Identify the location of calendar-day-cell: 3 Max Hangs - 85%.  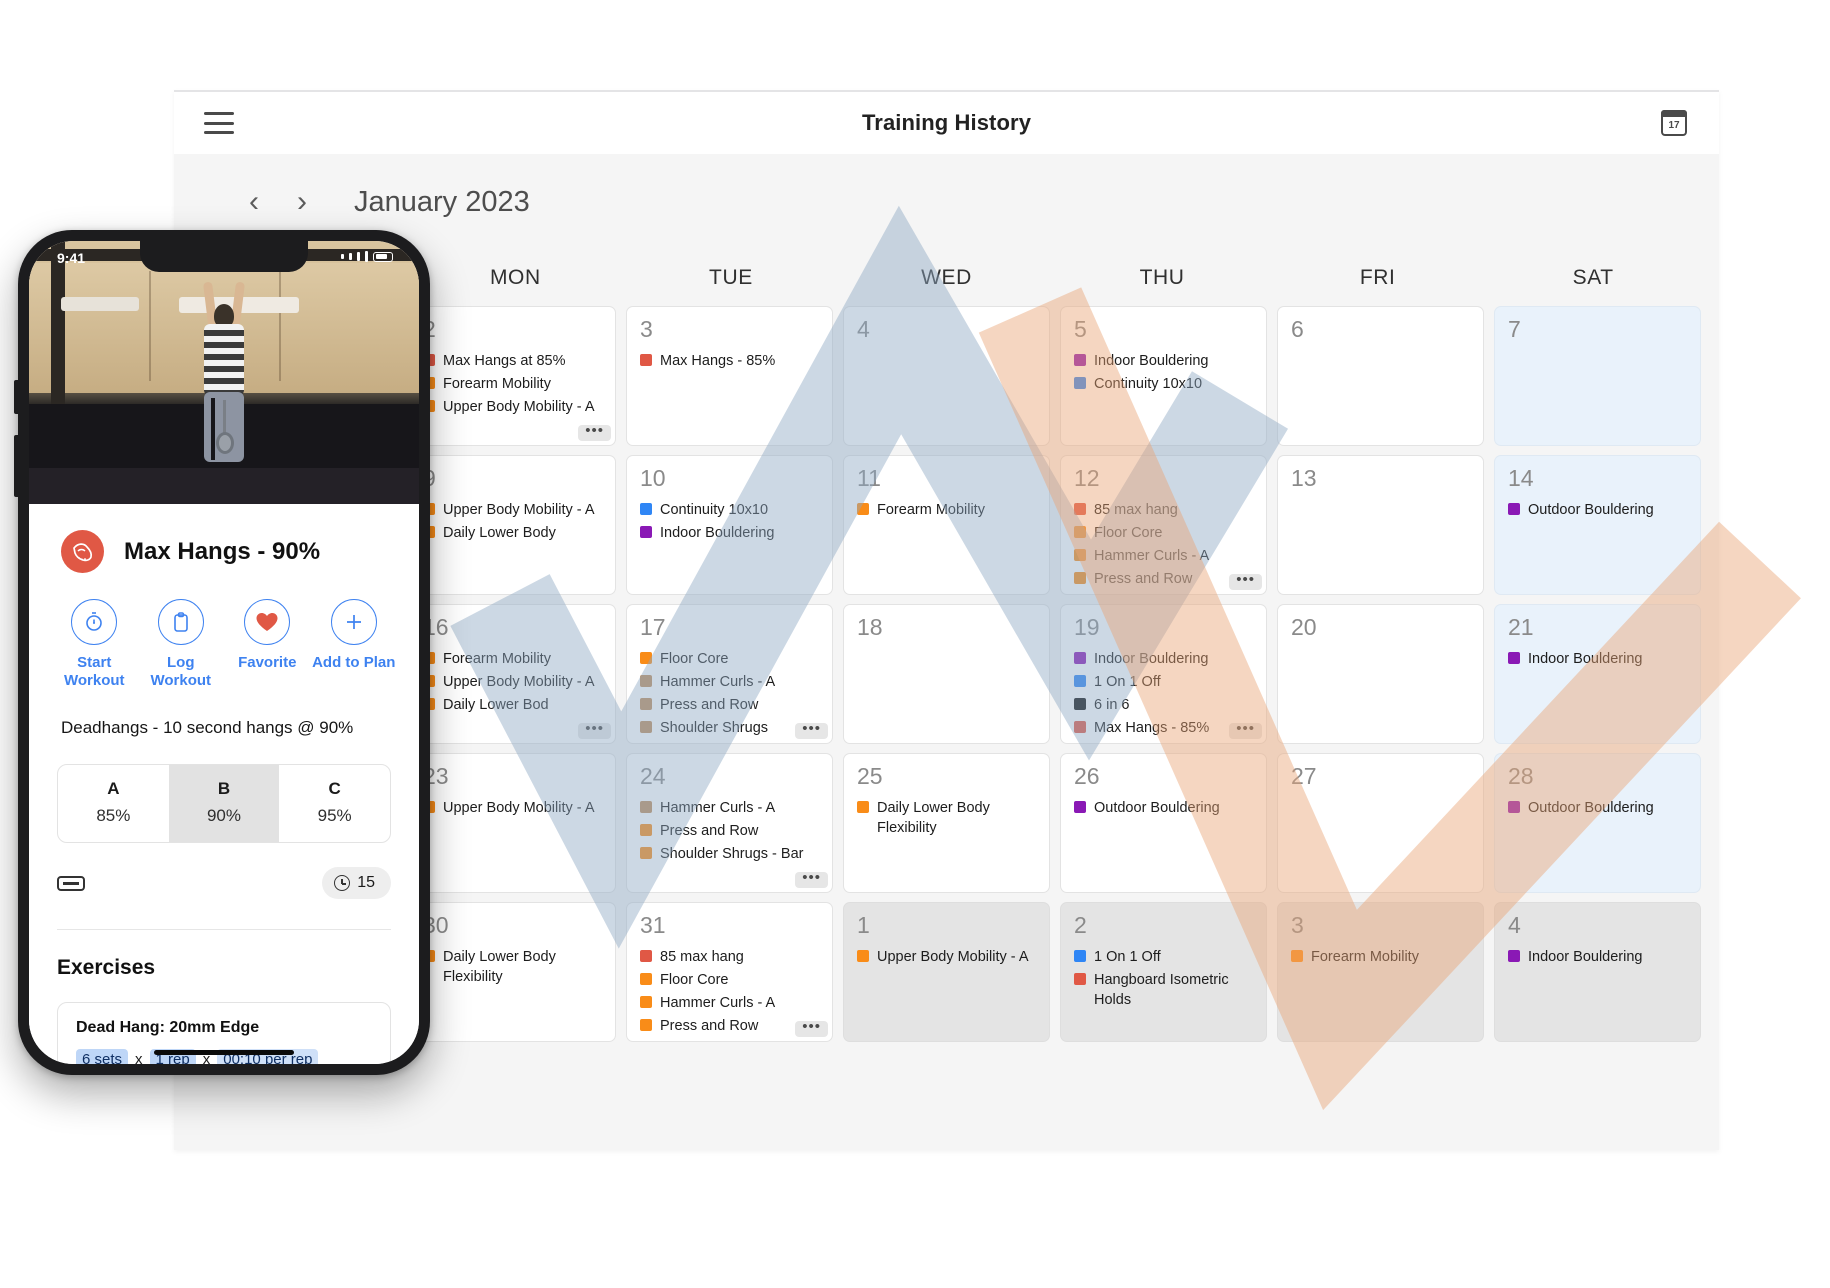
(729, 376).